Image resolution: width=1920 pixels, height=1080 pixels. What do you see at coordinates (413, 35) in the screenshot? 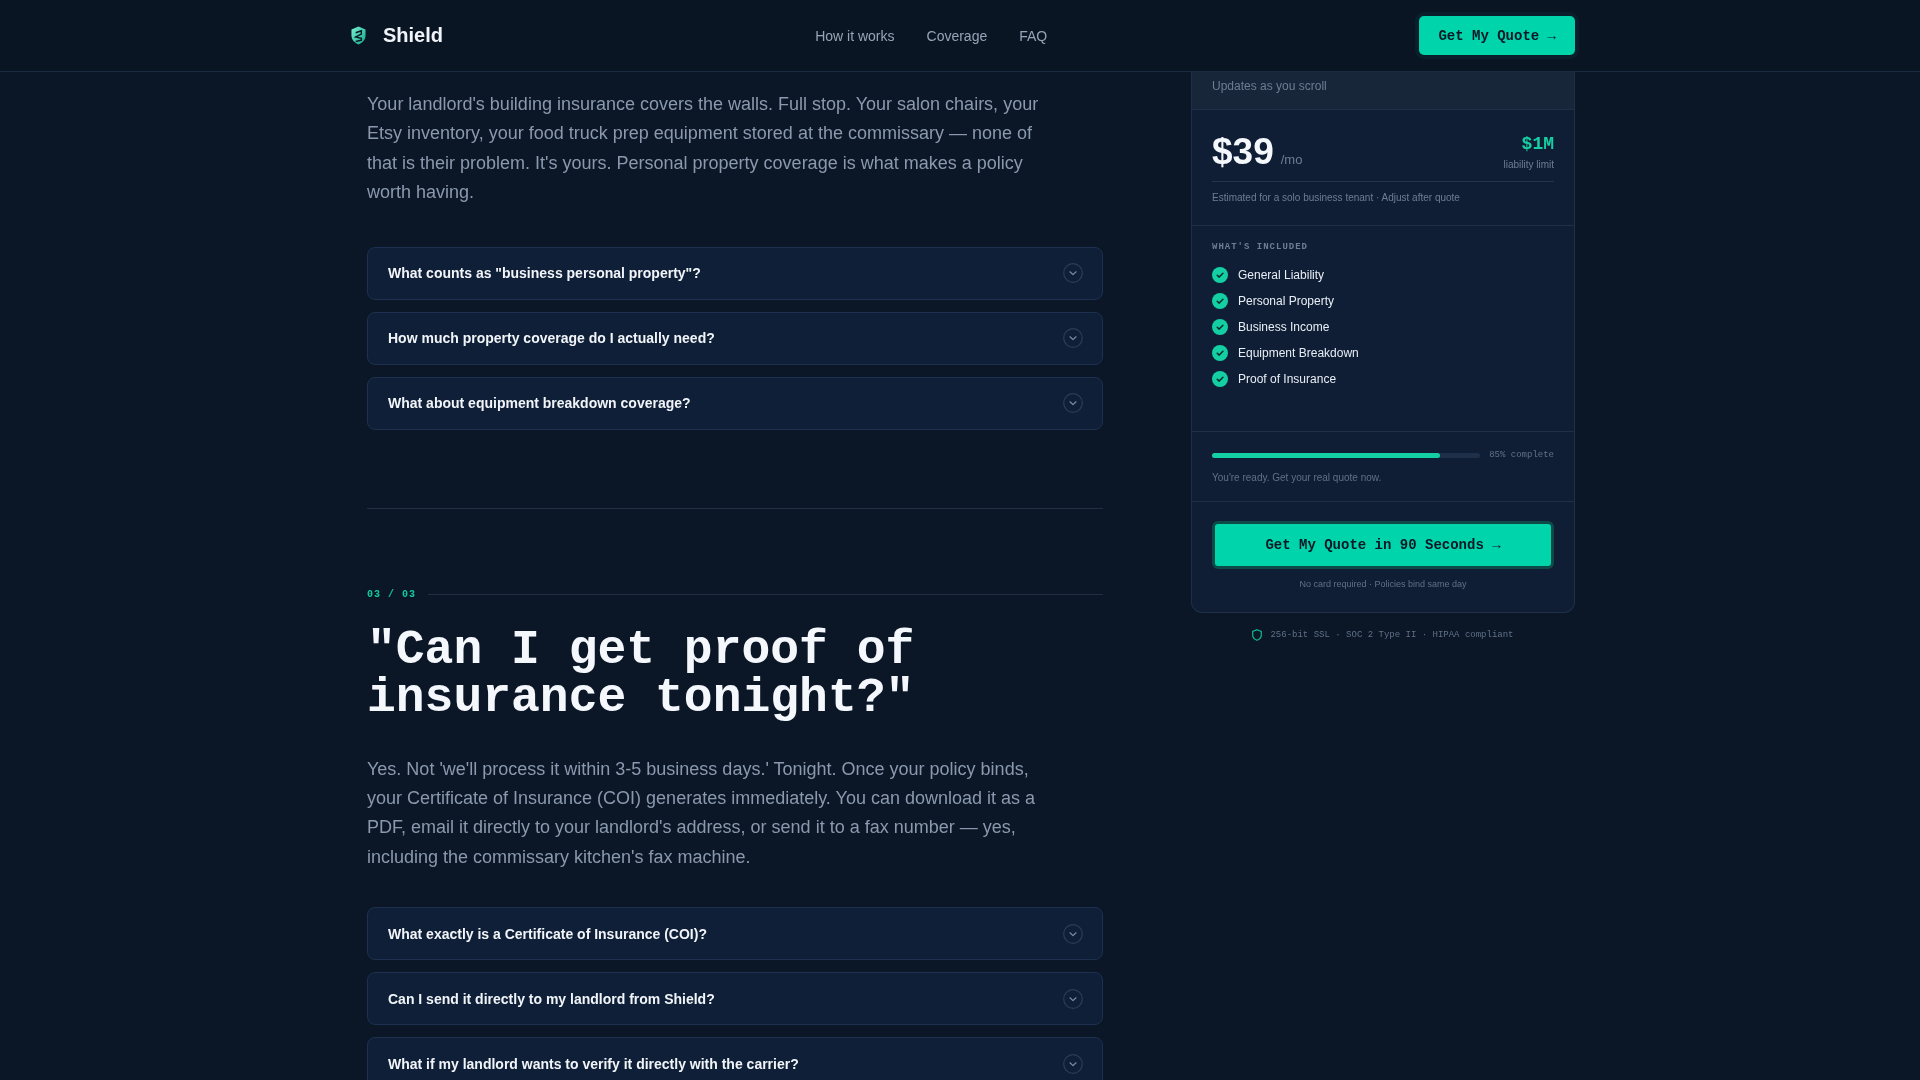
I see `brand-name: Shield` at bounding box center [413, 35].